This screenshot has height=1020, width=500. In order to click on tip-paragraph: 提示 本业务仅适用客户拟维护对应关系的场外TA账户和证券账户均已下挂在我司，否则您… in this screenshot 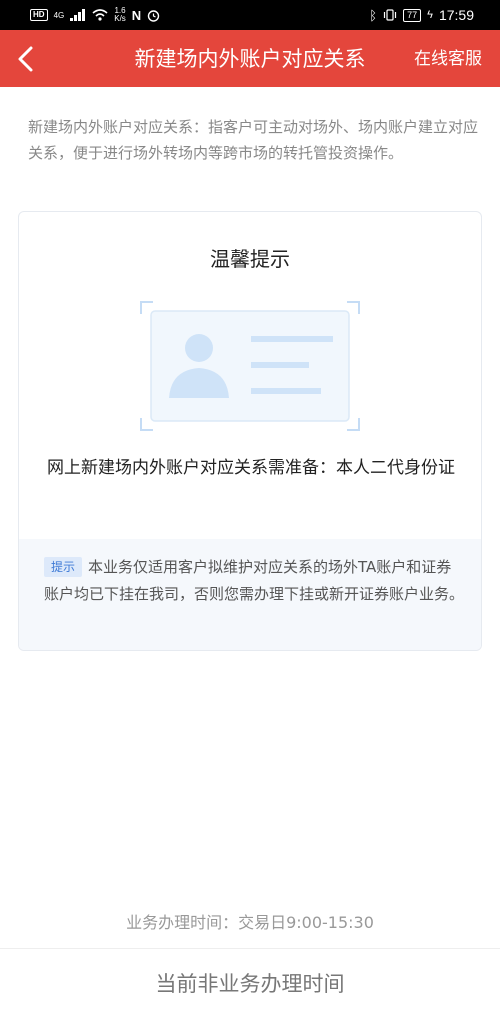, I will do `click(254, 581)`.